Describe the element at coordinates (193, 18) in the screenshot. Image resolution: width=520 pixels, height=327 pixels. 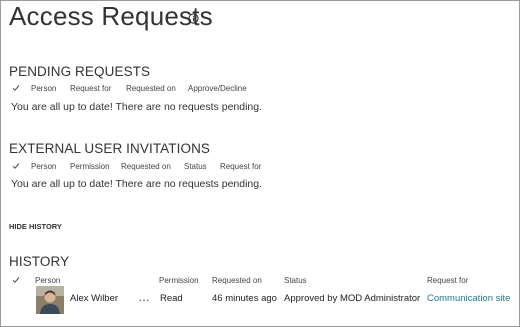
I see `info-icon` at that location.